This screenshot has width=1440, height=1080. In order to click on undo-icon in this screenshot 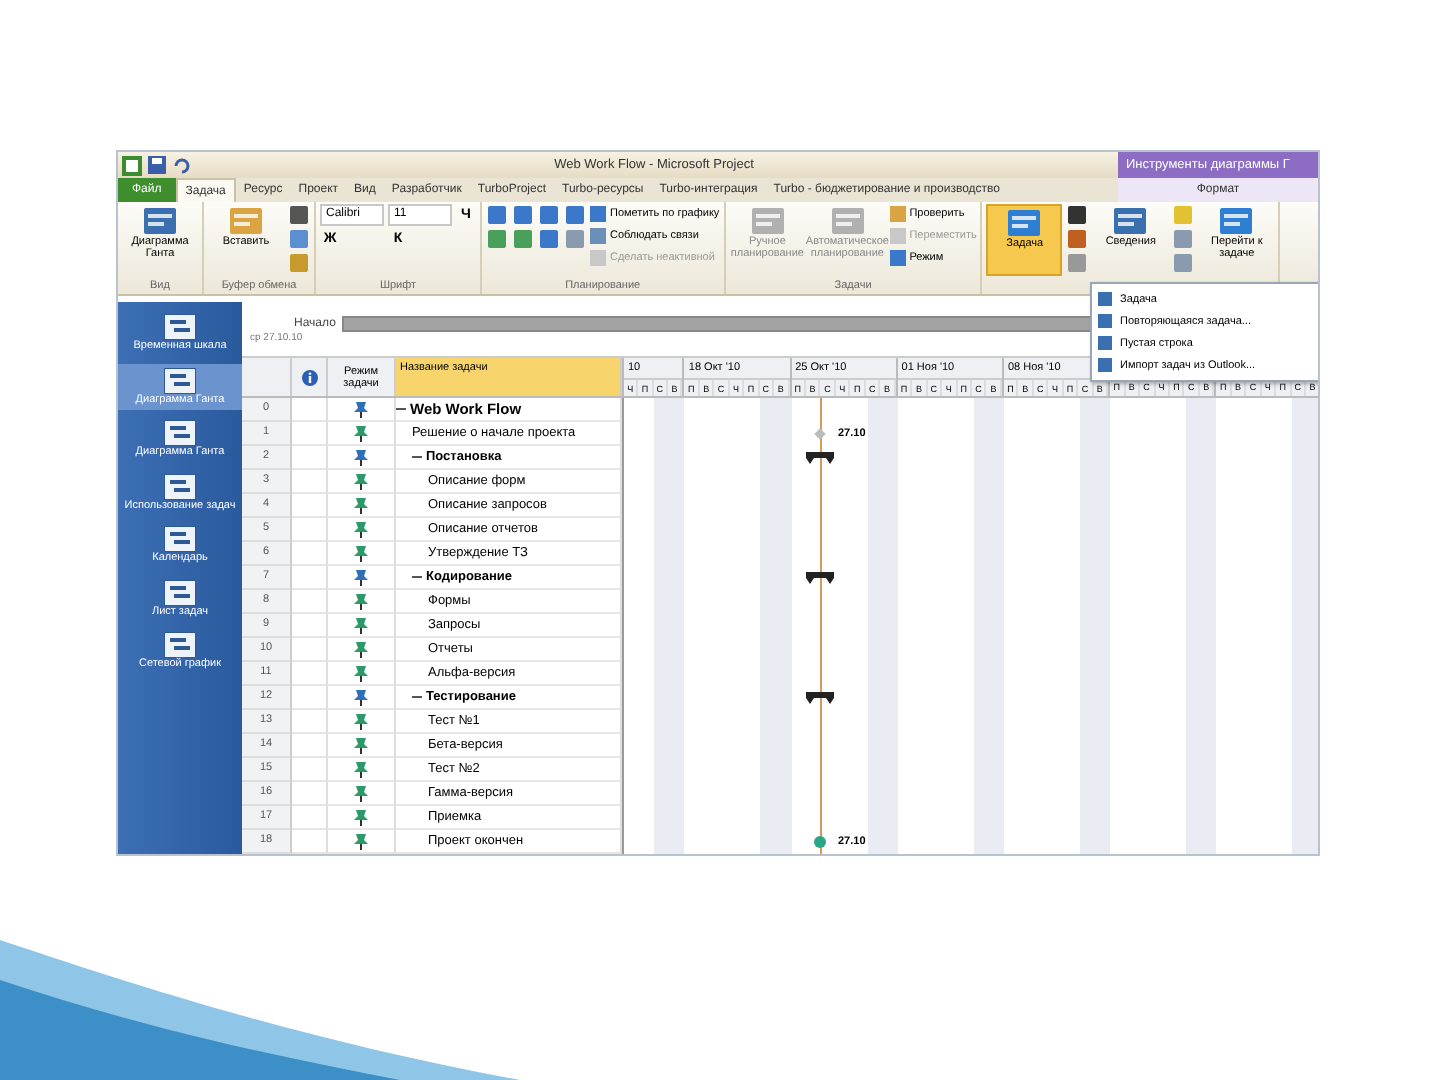, I will do `click(181, 165)`.